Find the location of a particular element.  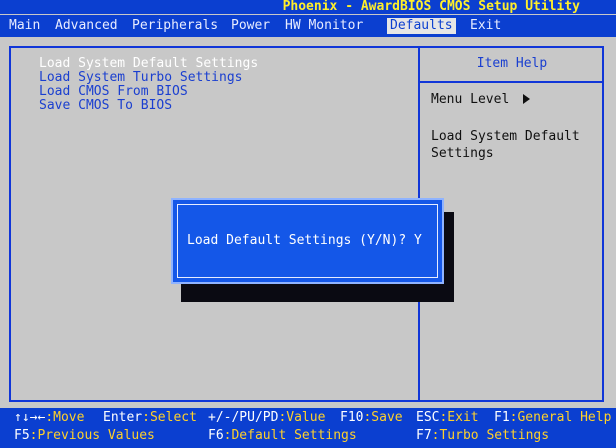

confirm-dialog: Load Default Settings (Y/N)? Y is located at coordinates (307, 241).